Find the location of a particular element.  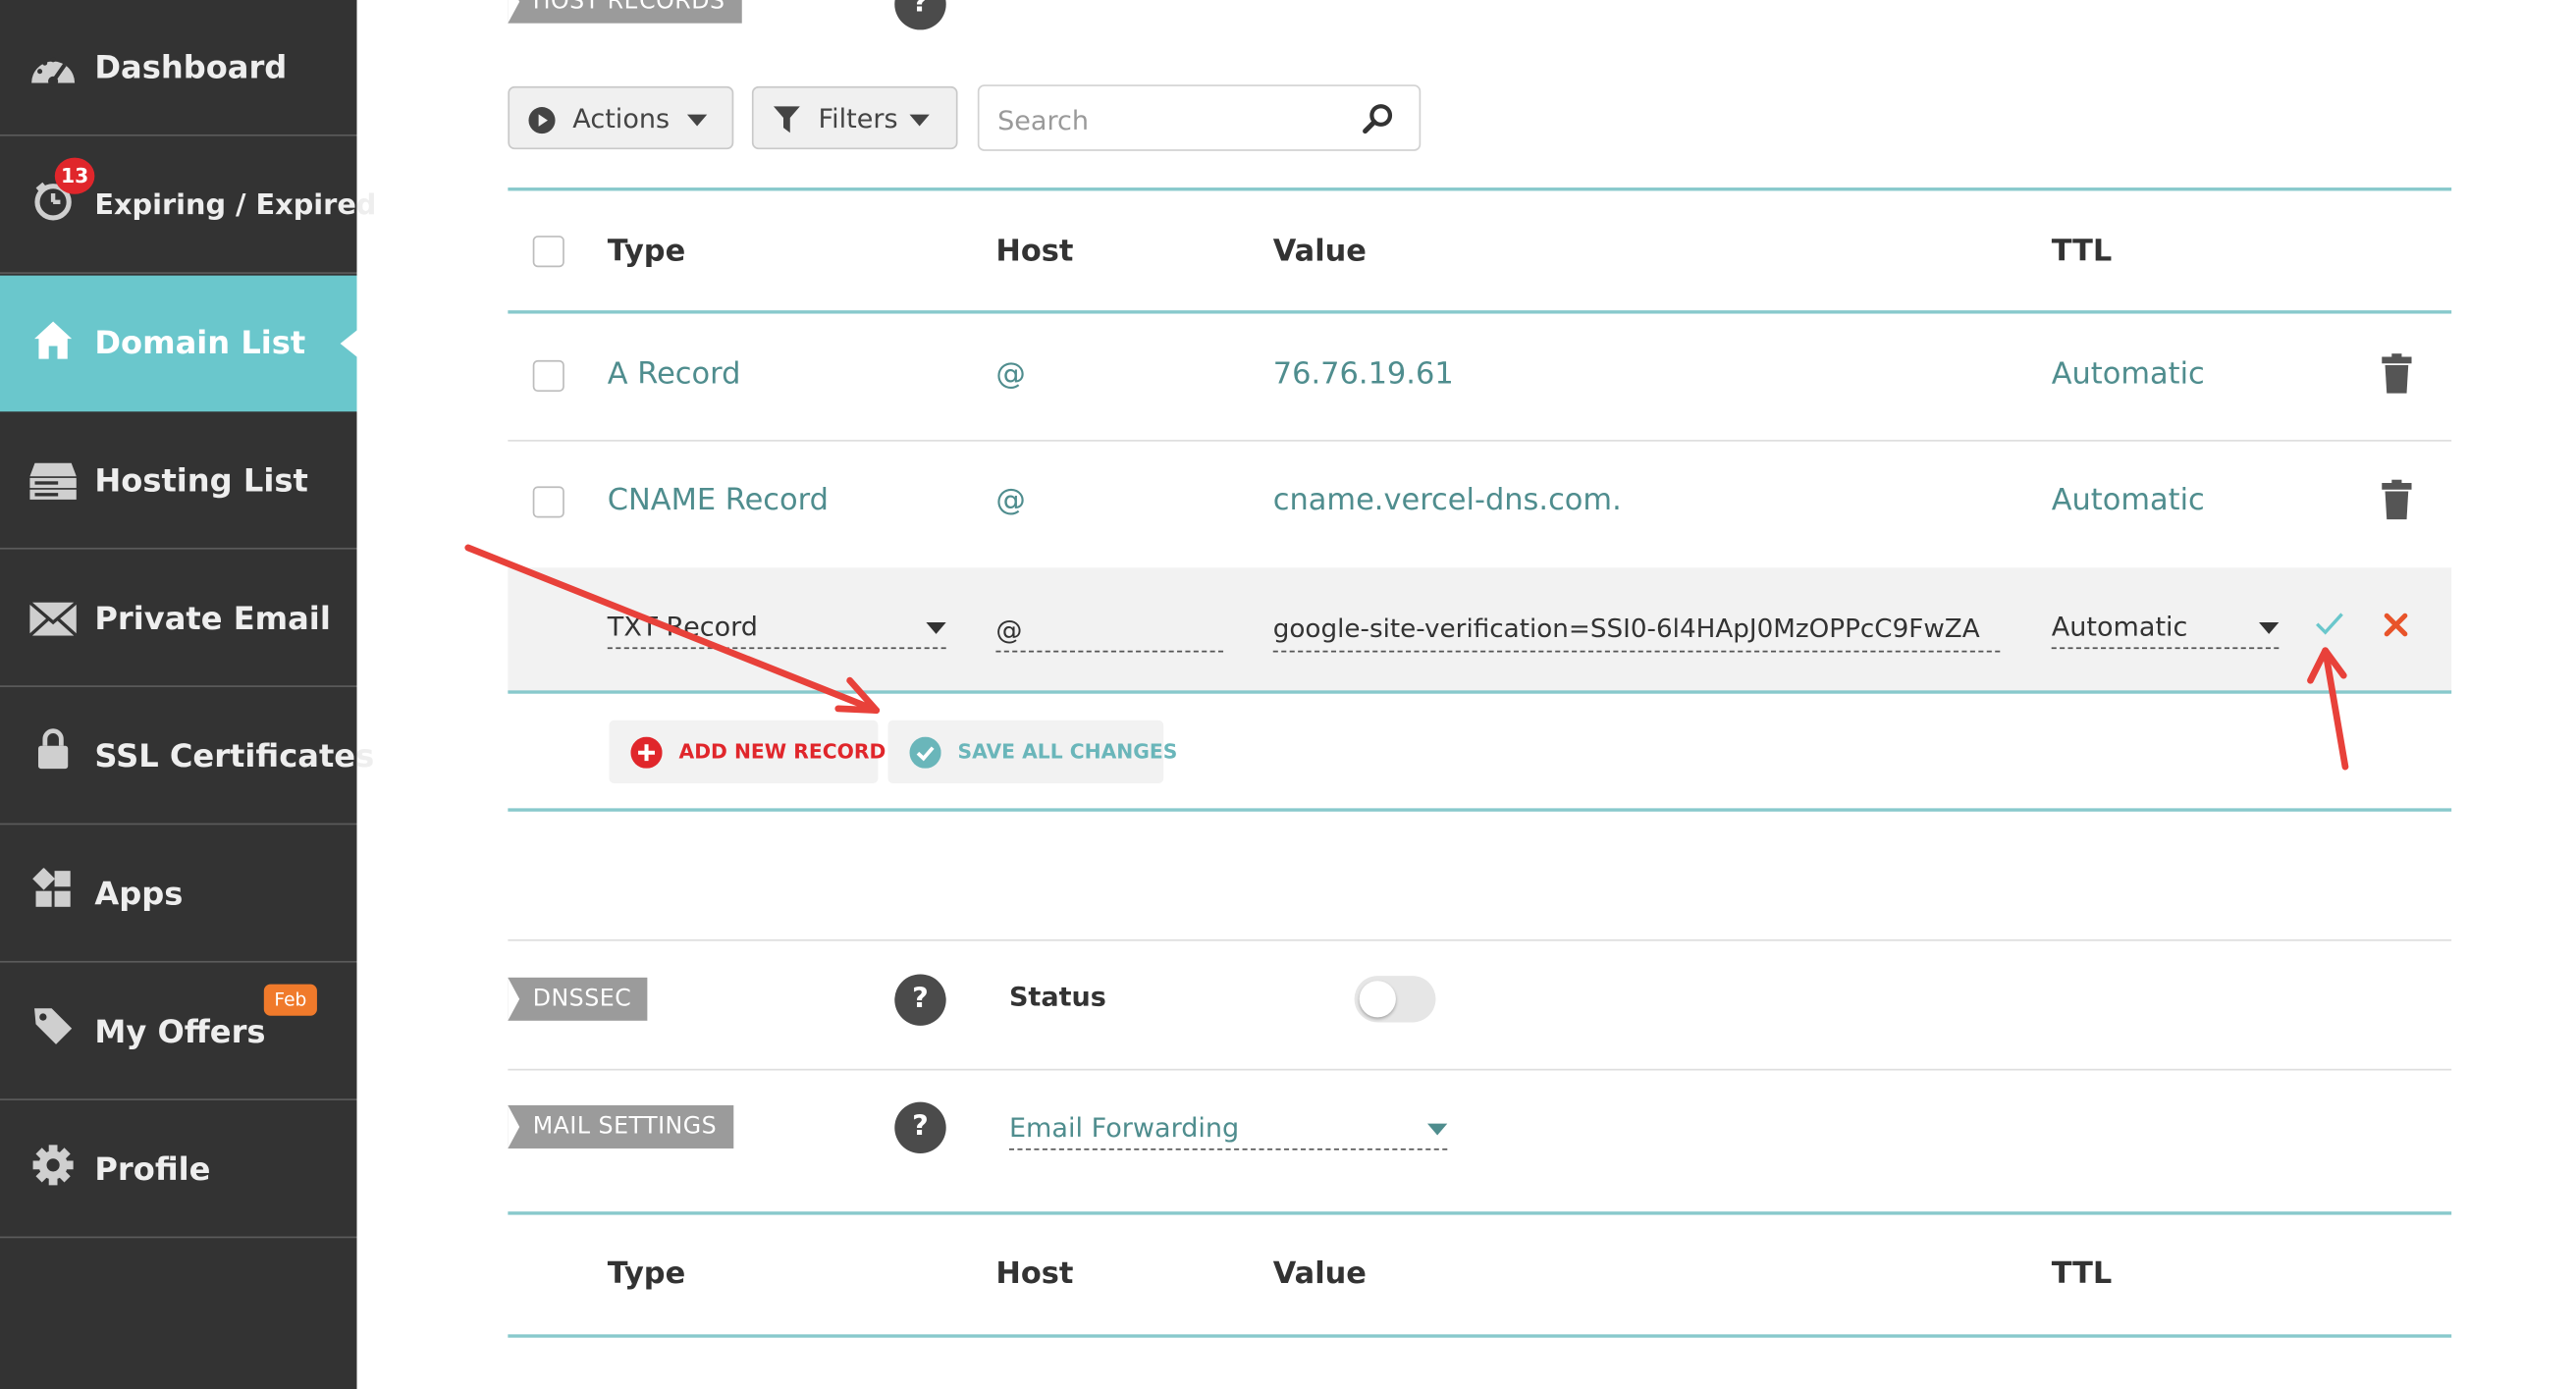

filter-icon is located at coordinates (786, 120).